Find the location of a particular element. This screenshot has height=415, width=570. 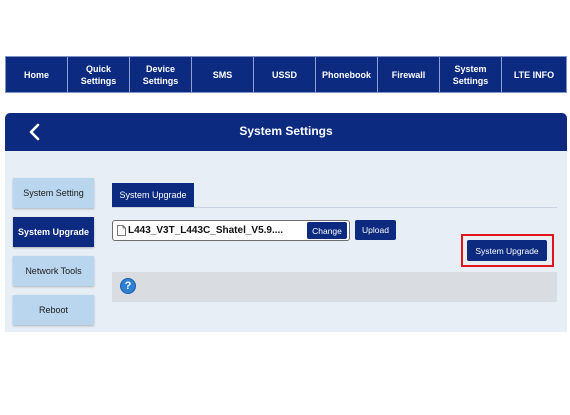

upload-button: Upload is located at coordinates (375, 230).